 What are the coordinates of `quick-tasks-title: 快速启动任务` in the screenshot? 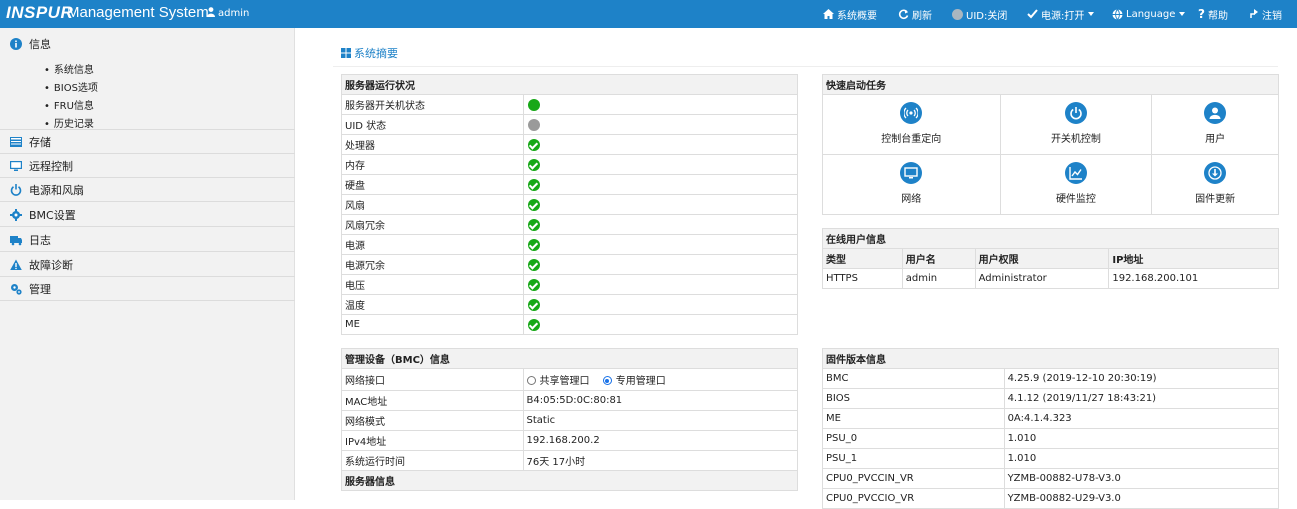 It's located at (1050, 84).